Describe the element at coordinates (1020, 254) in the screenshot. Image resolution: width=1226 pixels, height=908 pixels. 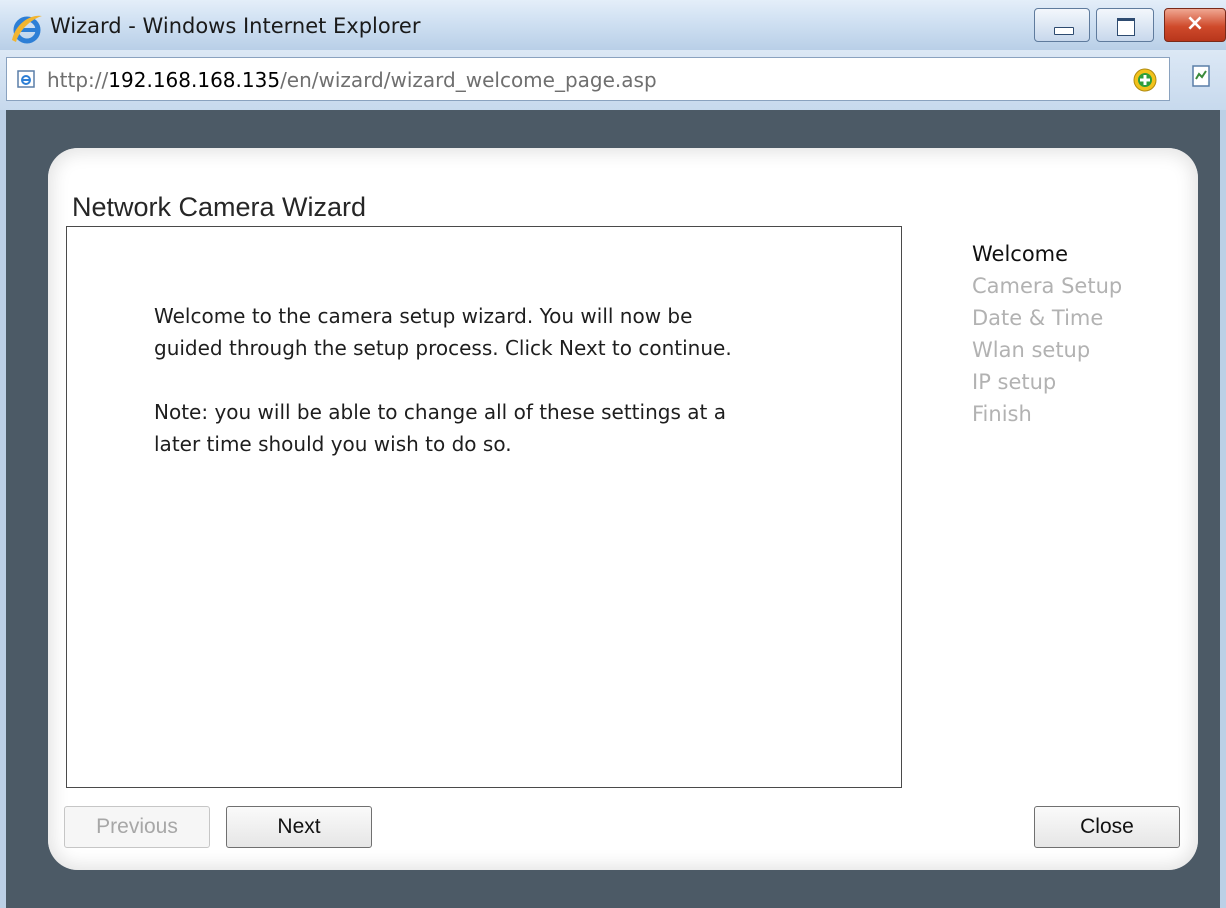
I see `step-welcome: Welcome` at that location.